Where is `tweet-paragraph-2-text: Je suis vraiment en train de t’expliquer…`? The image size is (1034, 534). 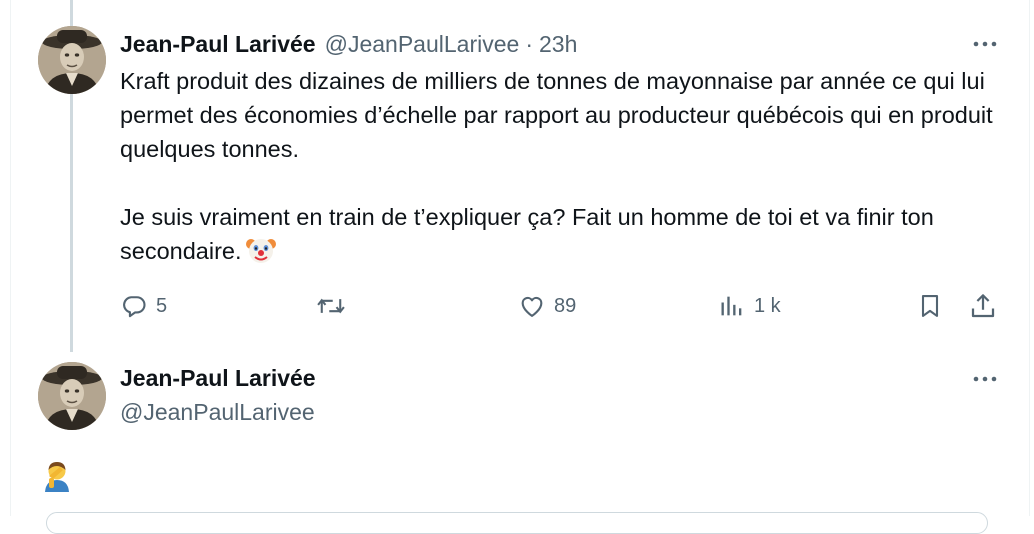 tweet-paragraph-2-text: Je suis vraiment en train de t’expliquer… is located at coordinates (527, 234).